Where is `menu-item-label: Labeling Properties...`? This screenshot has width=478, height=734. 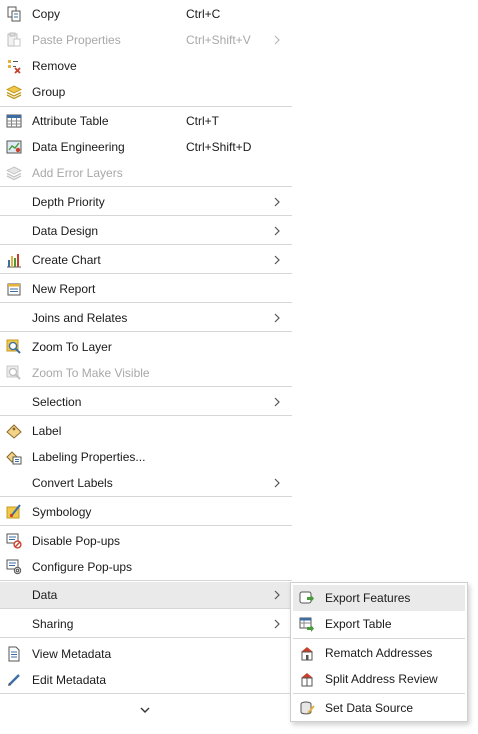
menu-item-label: Labeling Properties... is located at coordinates (89, 457).